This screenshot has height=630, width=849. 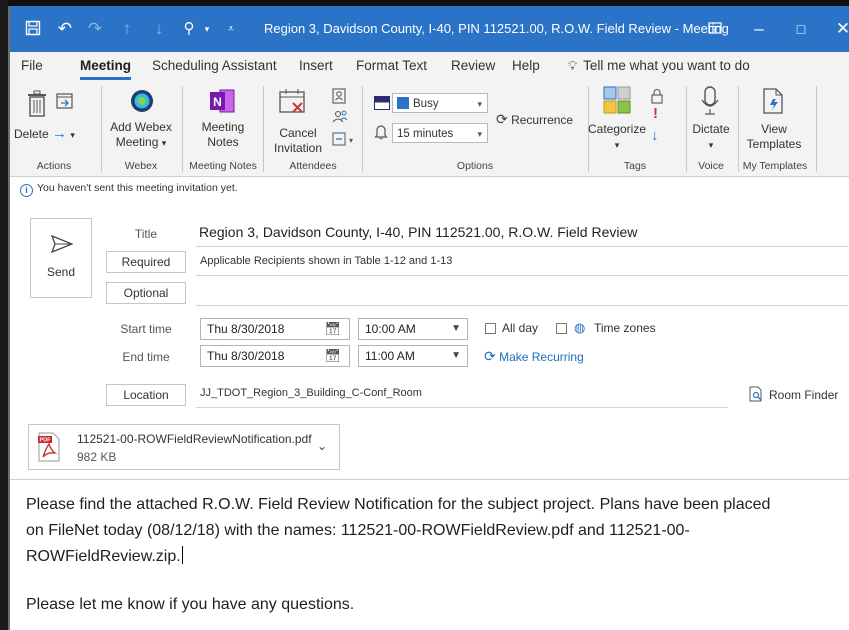 What do you see at coordinates (440, 103) in the screenshot?
I see `show-as-select: Busy ▾` at bounding box center [440, 103].